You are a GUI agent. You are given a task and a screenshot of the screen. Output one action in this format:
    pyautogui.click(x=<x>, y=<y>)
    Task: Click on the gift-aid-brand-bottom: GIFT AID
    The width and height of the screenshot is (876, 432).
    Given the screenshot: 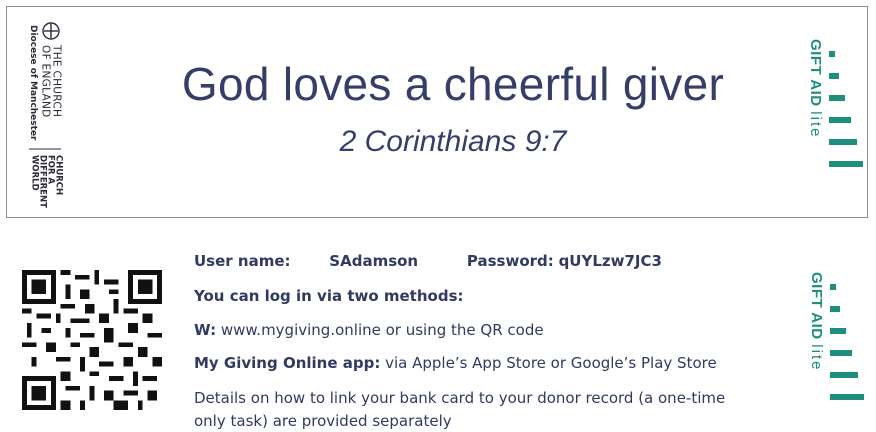 What is the action you would take?
    pyautogui.click(x=816, y=306)
    